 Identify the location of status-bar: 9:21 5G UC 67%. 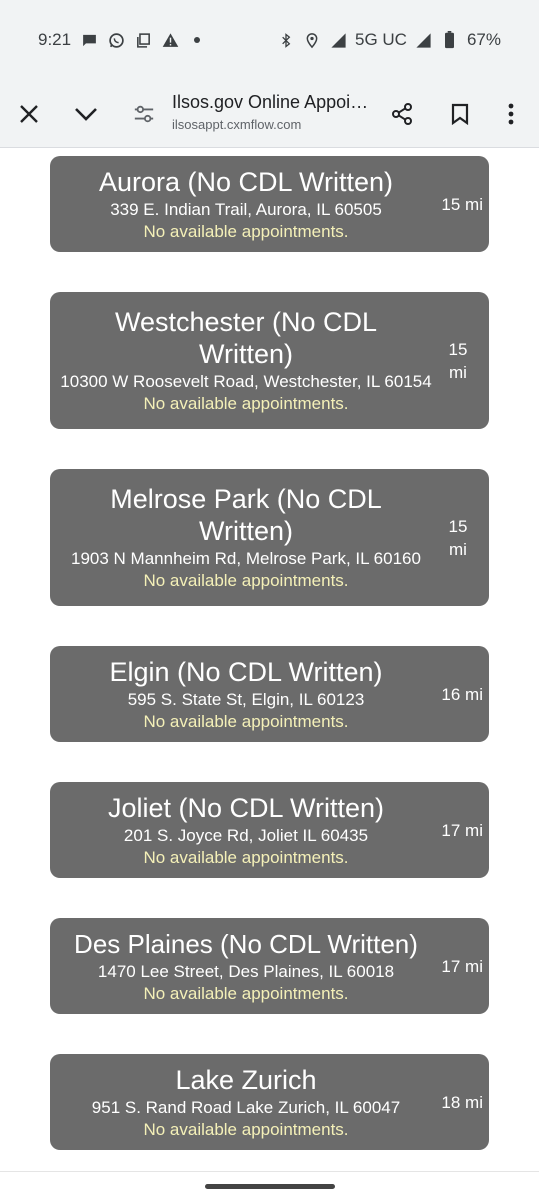
(269, 40).